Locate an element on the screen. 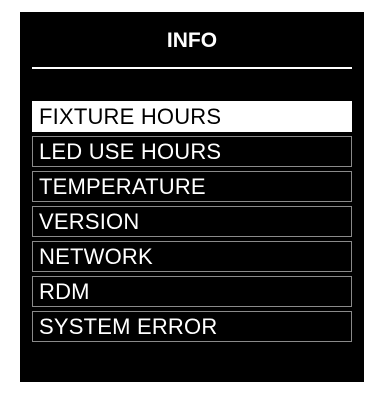  menu-item-fixture-hours: FIXTURE HOURS is located at coordinates (192, 116).